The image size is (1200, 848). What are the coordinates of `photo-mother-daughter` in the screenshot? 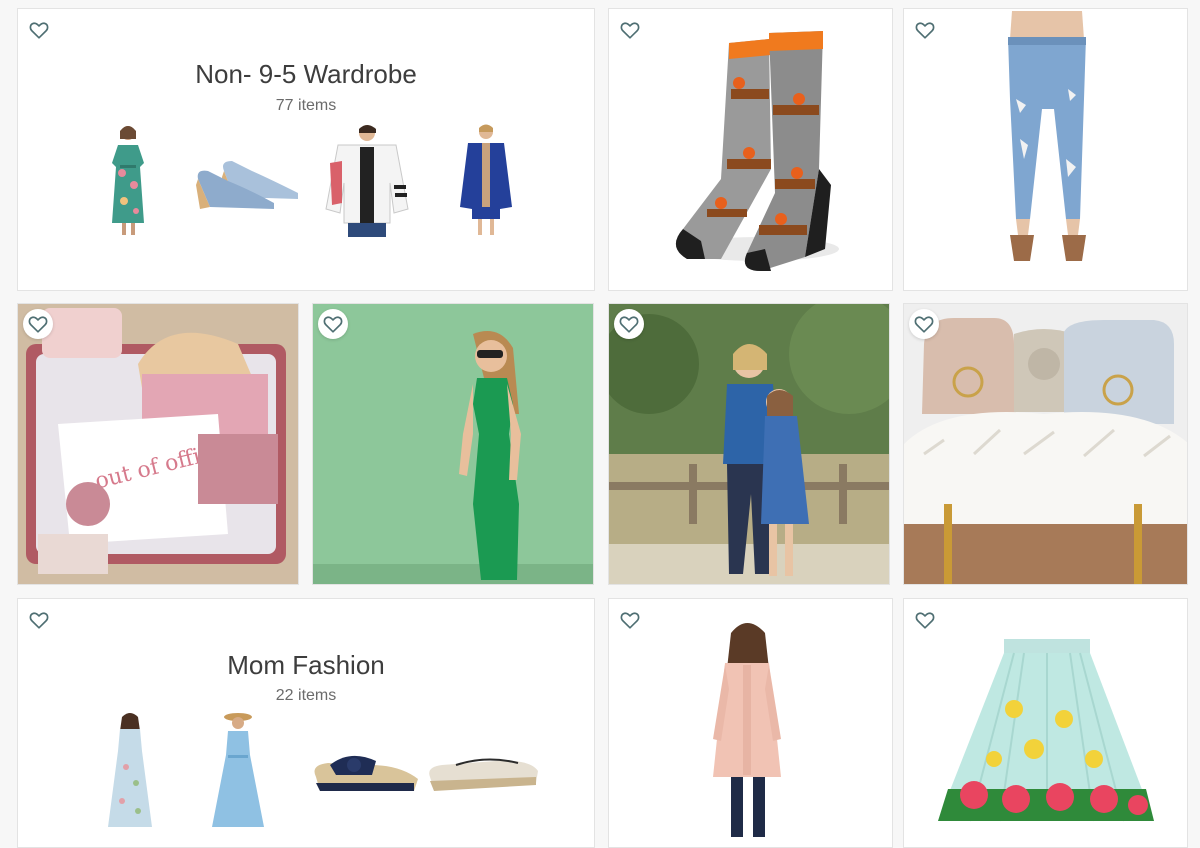 It's located at (749, 444).